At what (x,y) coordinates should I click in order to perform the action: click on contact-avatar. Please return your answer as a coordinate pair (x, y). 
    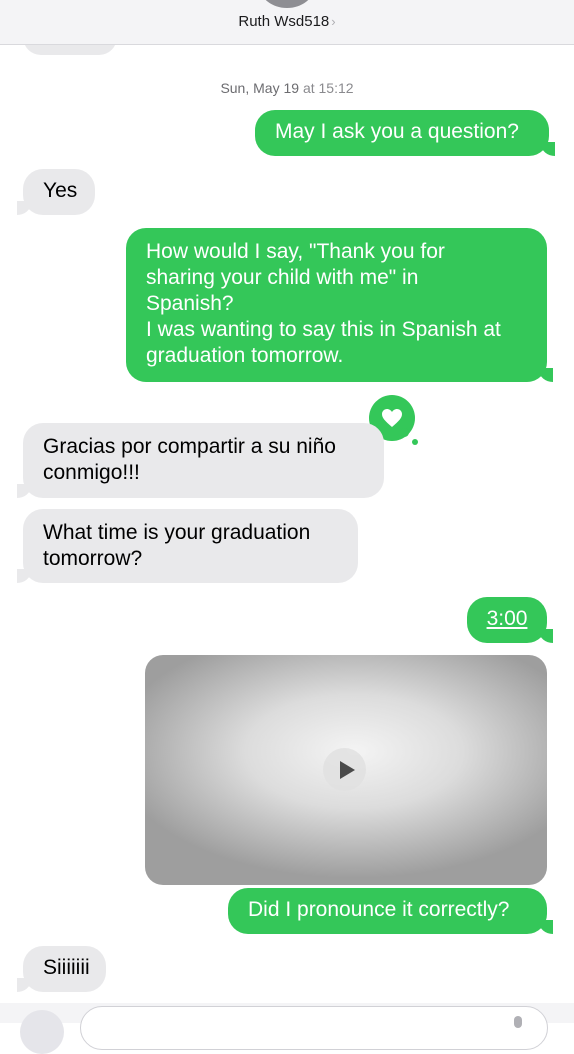
    Looking at the image, I should click on (287, 4).